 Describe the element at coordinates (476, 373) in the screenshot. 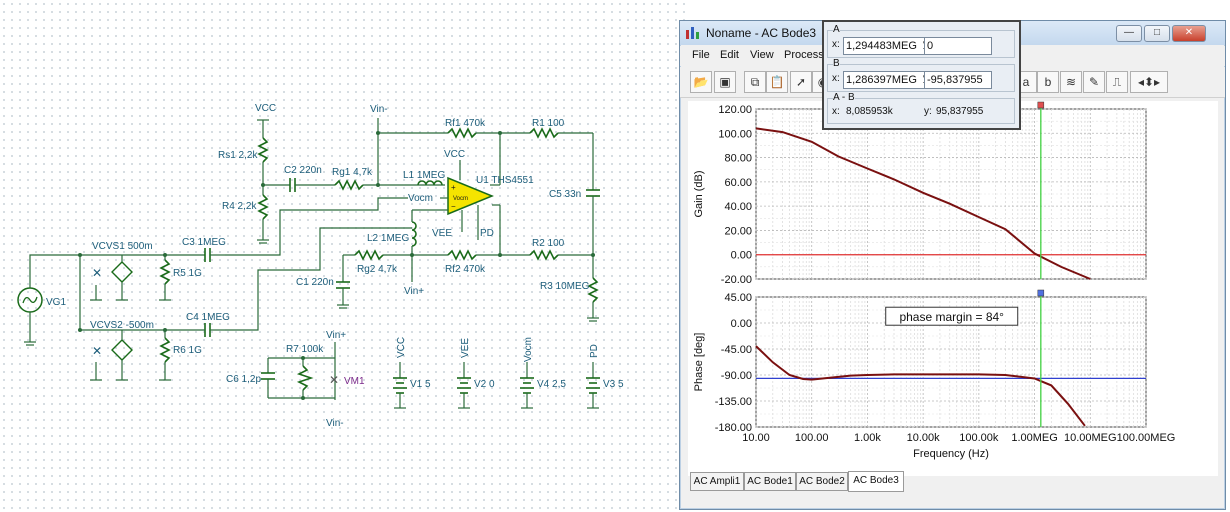

I see `v2-battery: VEE V2 0` at that location.